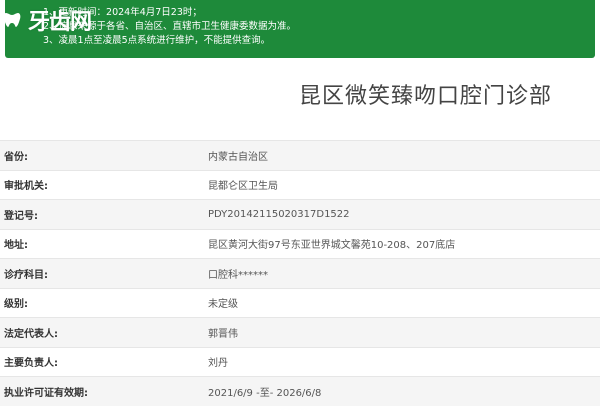 The image size is (600, 406). I want to click on row-label: 执业许可证有效期:, so click(46, 393).